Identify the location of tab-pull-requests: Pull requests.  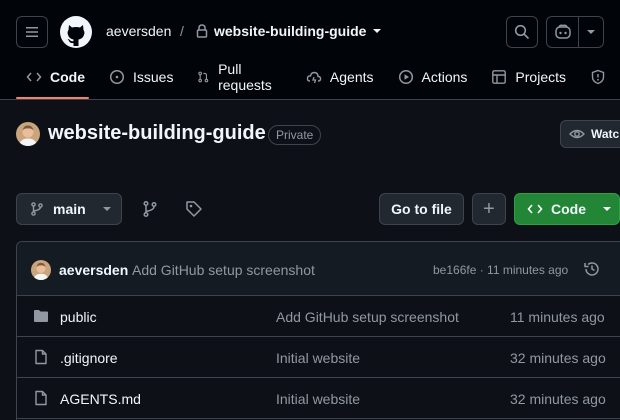
(239, 77).